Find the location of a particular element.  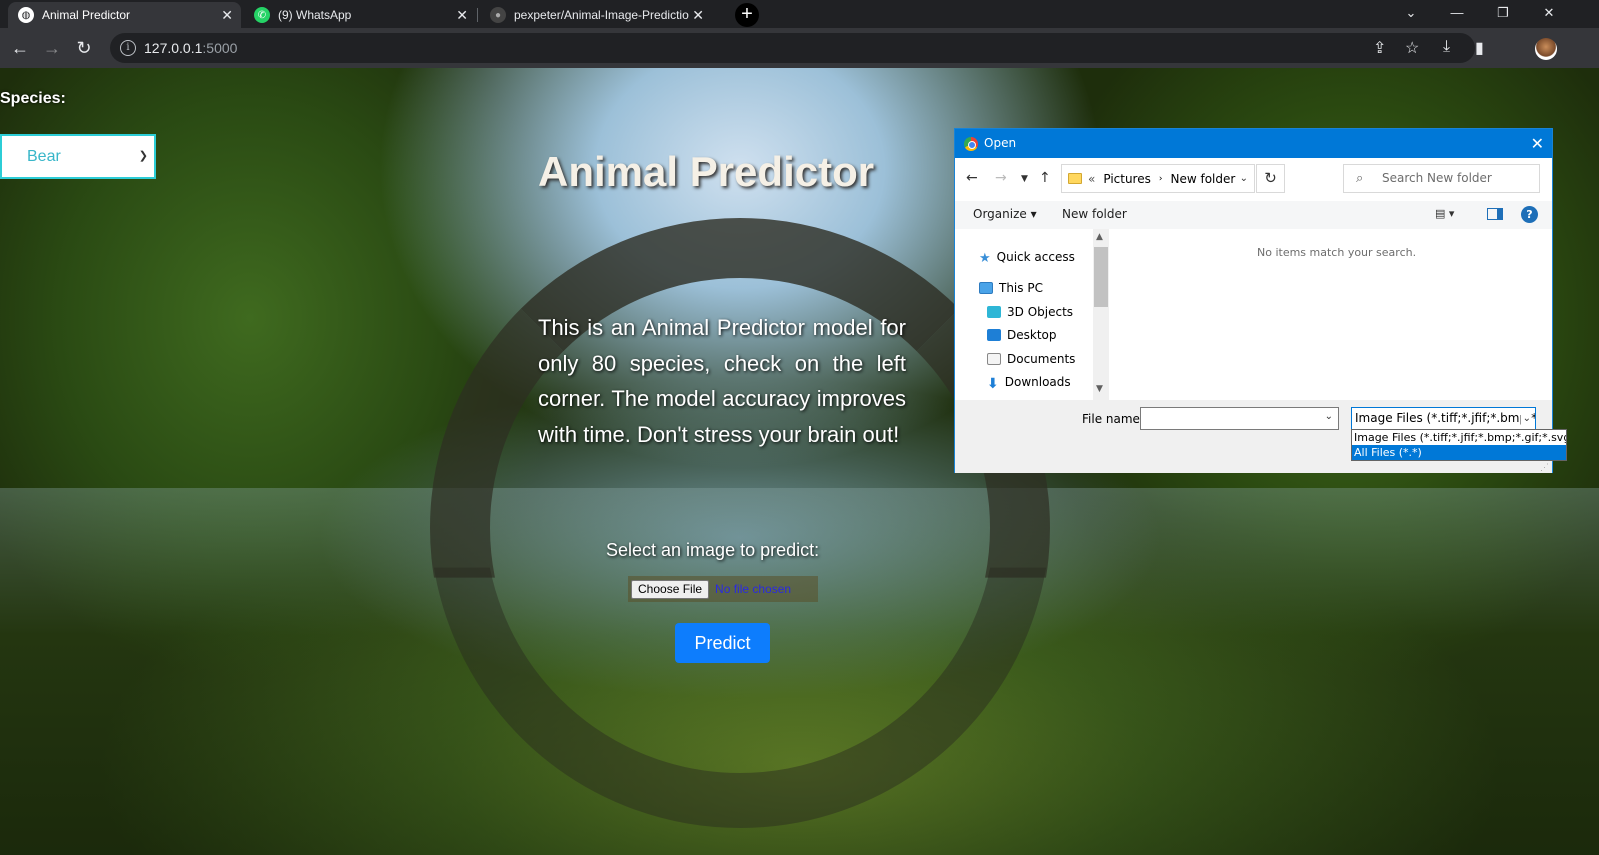

nav-quick-access: ★ Quick access is located at coordinates (1027, 258).